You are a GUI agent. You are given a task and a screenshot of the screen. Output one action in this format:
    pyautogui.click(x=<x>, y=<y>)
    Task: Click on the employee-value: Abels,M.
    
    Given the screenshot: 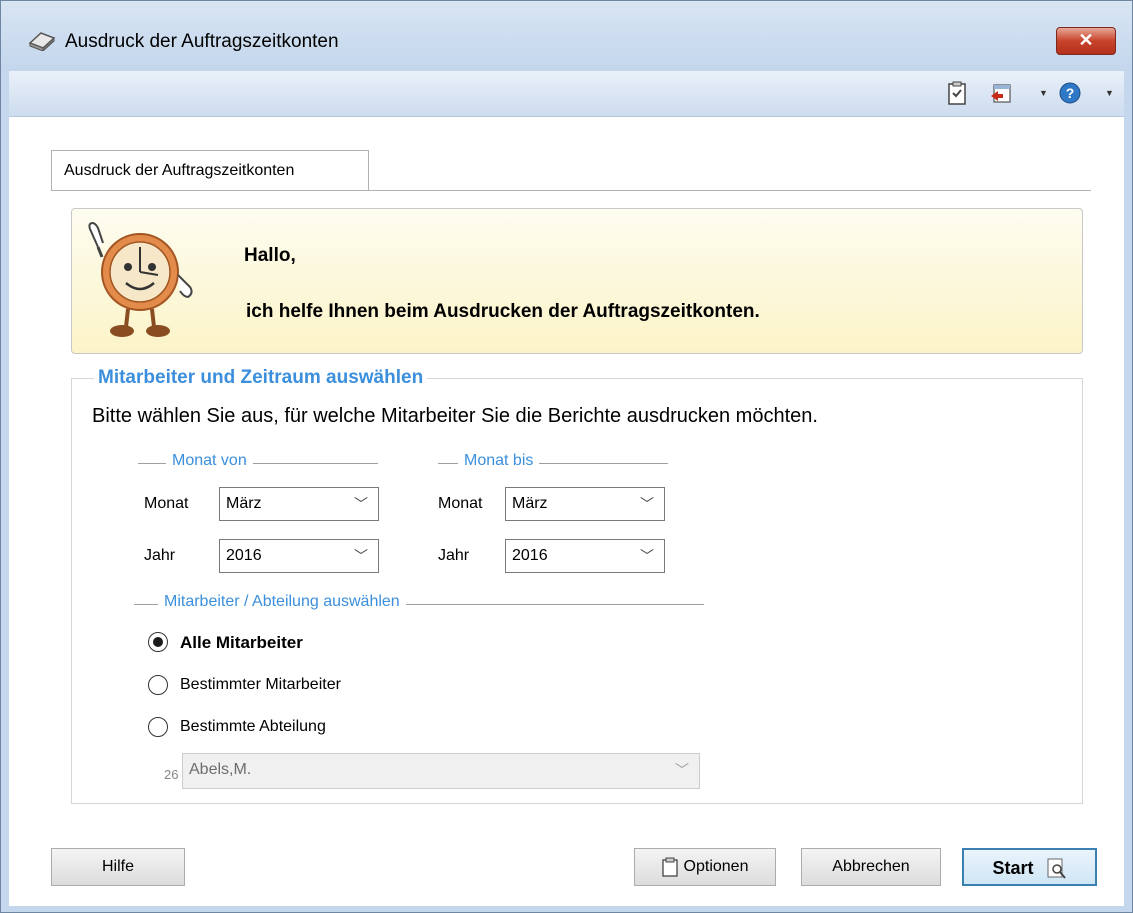 What is the action you would take?
    pyautogui.click(x=220, y=769)
    